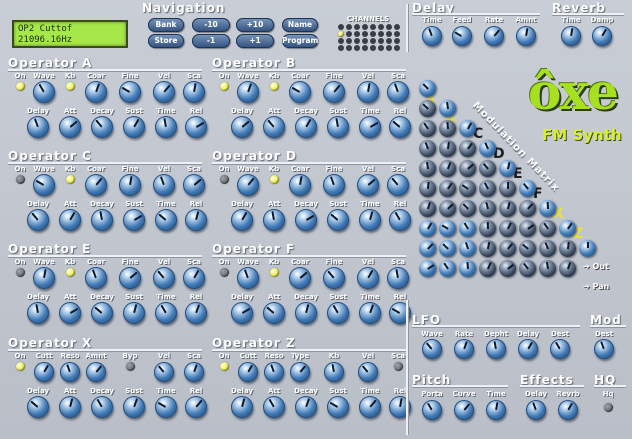  I want to click on operator-e-att-knob, so click(70, 313).